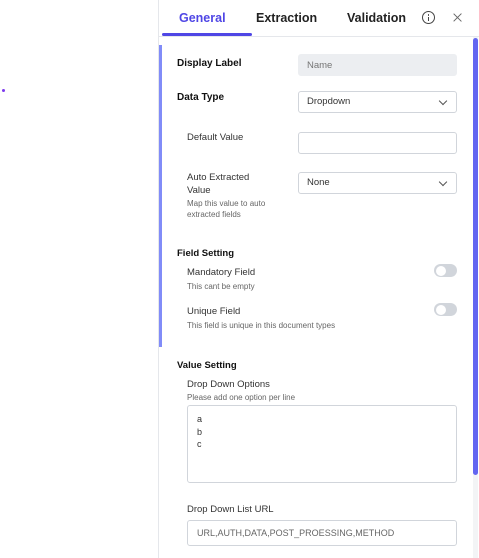  Describe the element at coordinates (377, 65) in the screenshot. I see `display-label-input` at that location.